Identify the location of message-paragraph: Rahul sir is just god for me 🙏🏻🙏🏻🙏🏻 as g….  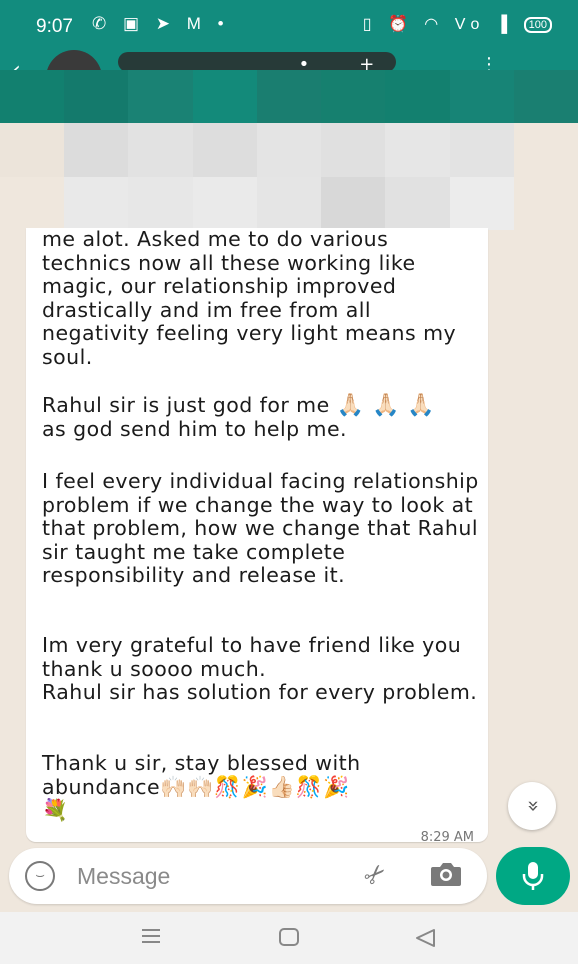
(262, 417).